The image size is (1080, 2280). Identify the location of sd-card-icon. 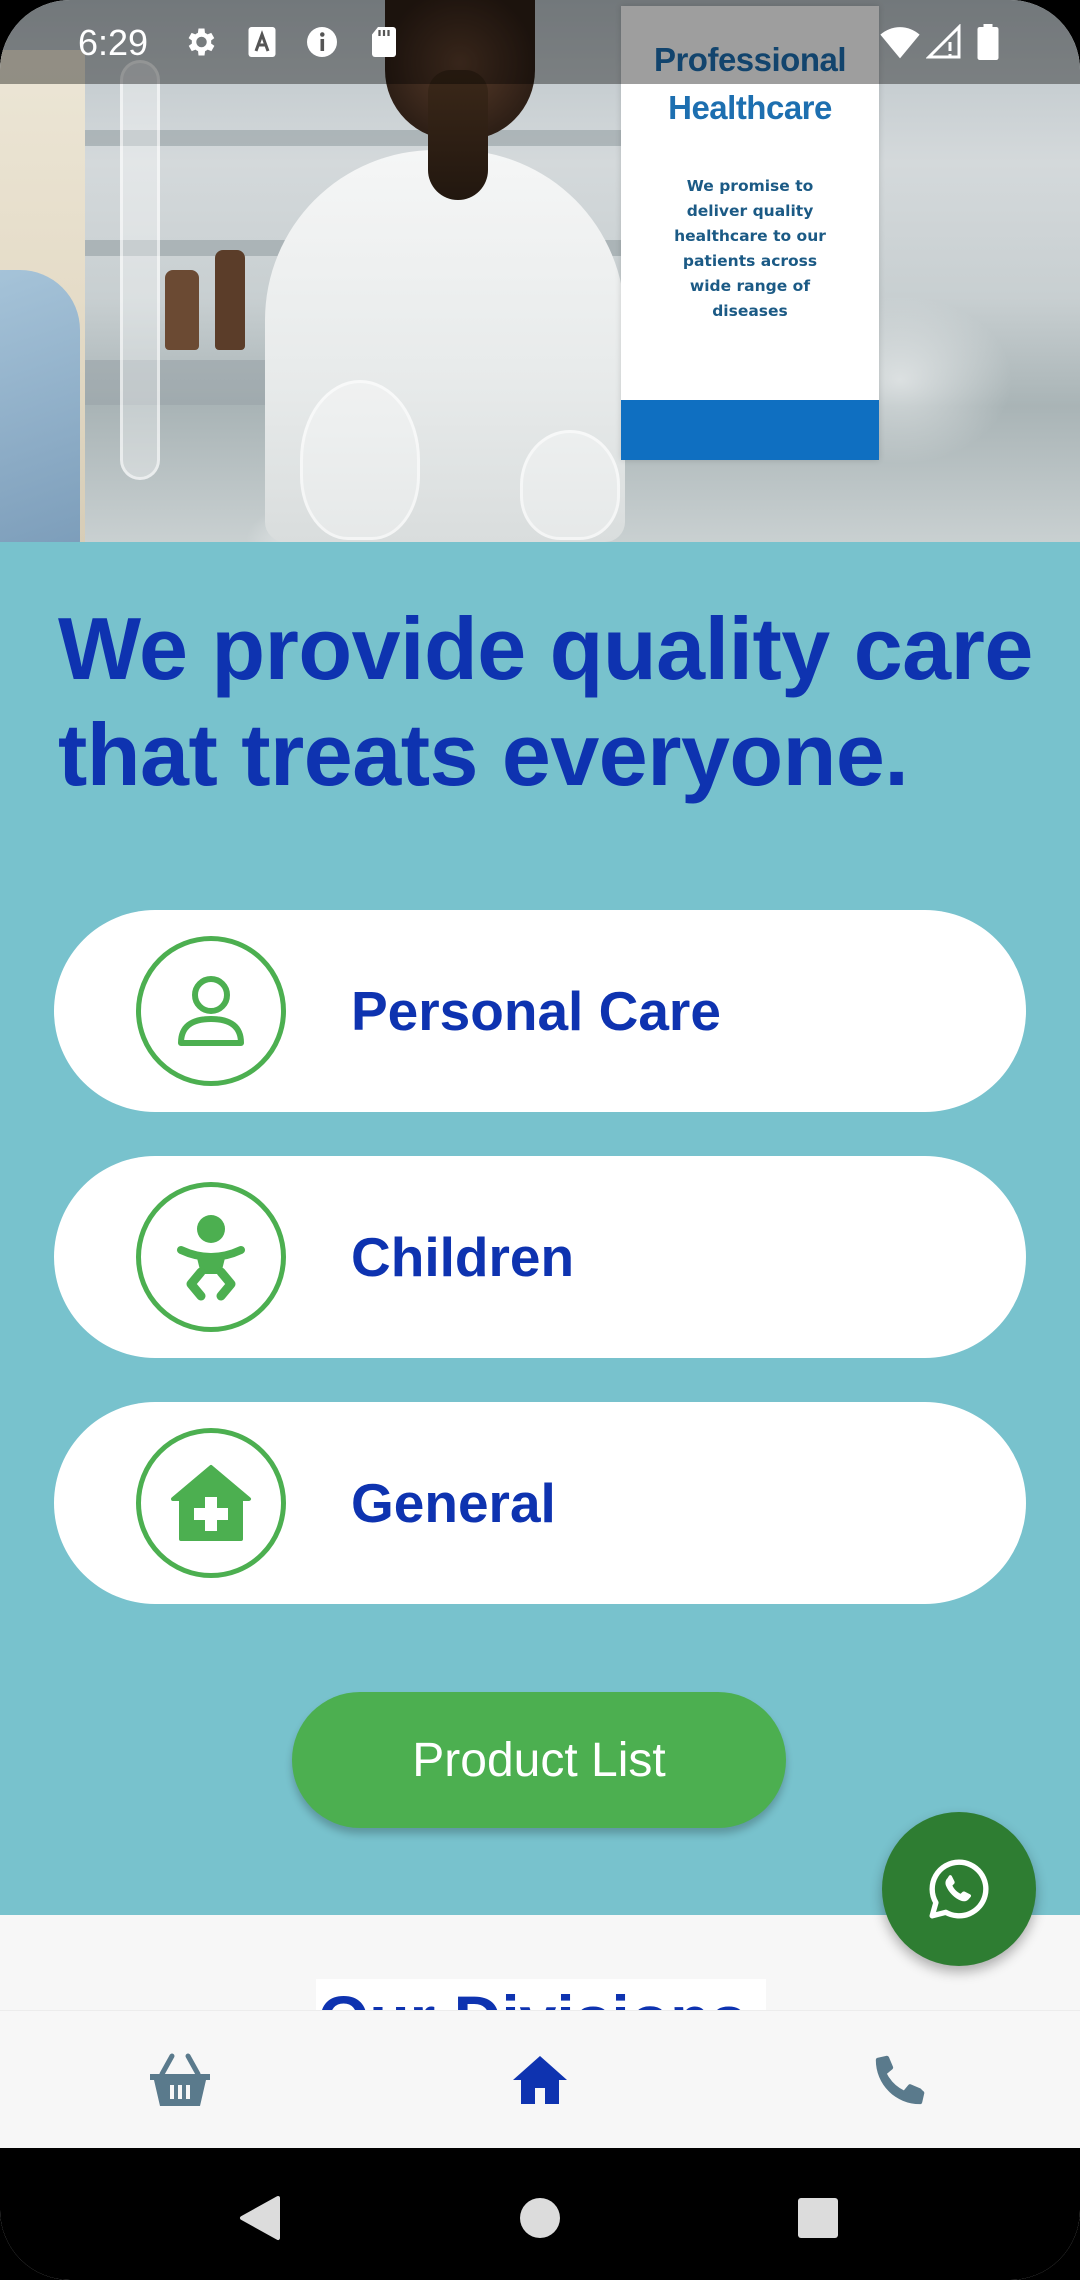
(384, 42).